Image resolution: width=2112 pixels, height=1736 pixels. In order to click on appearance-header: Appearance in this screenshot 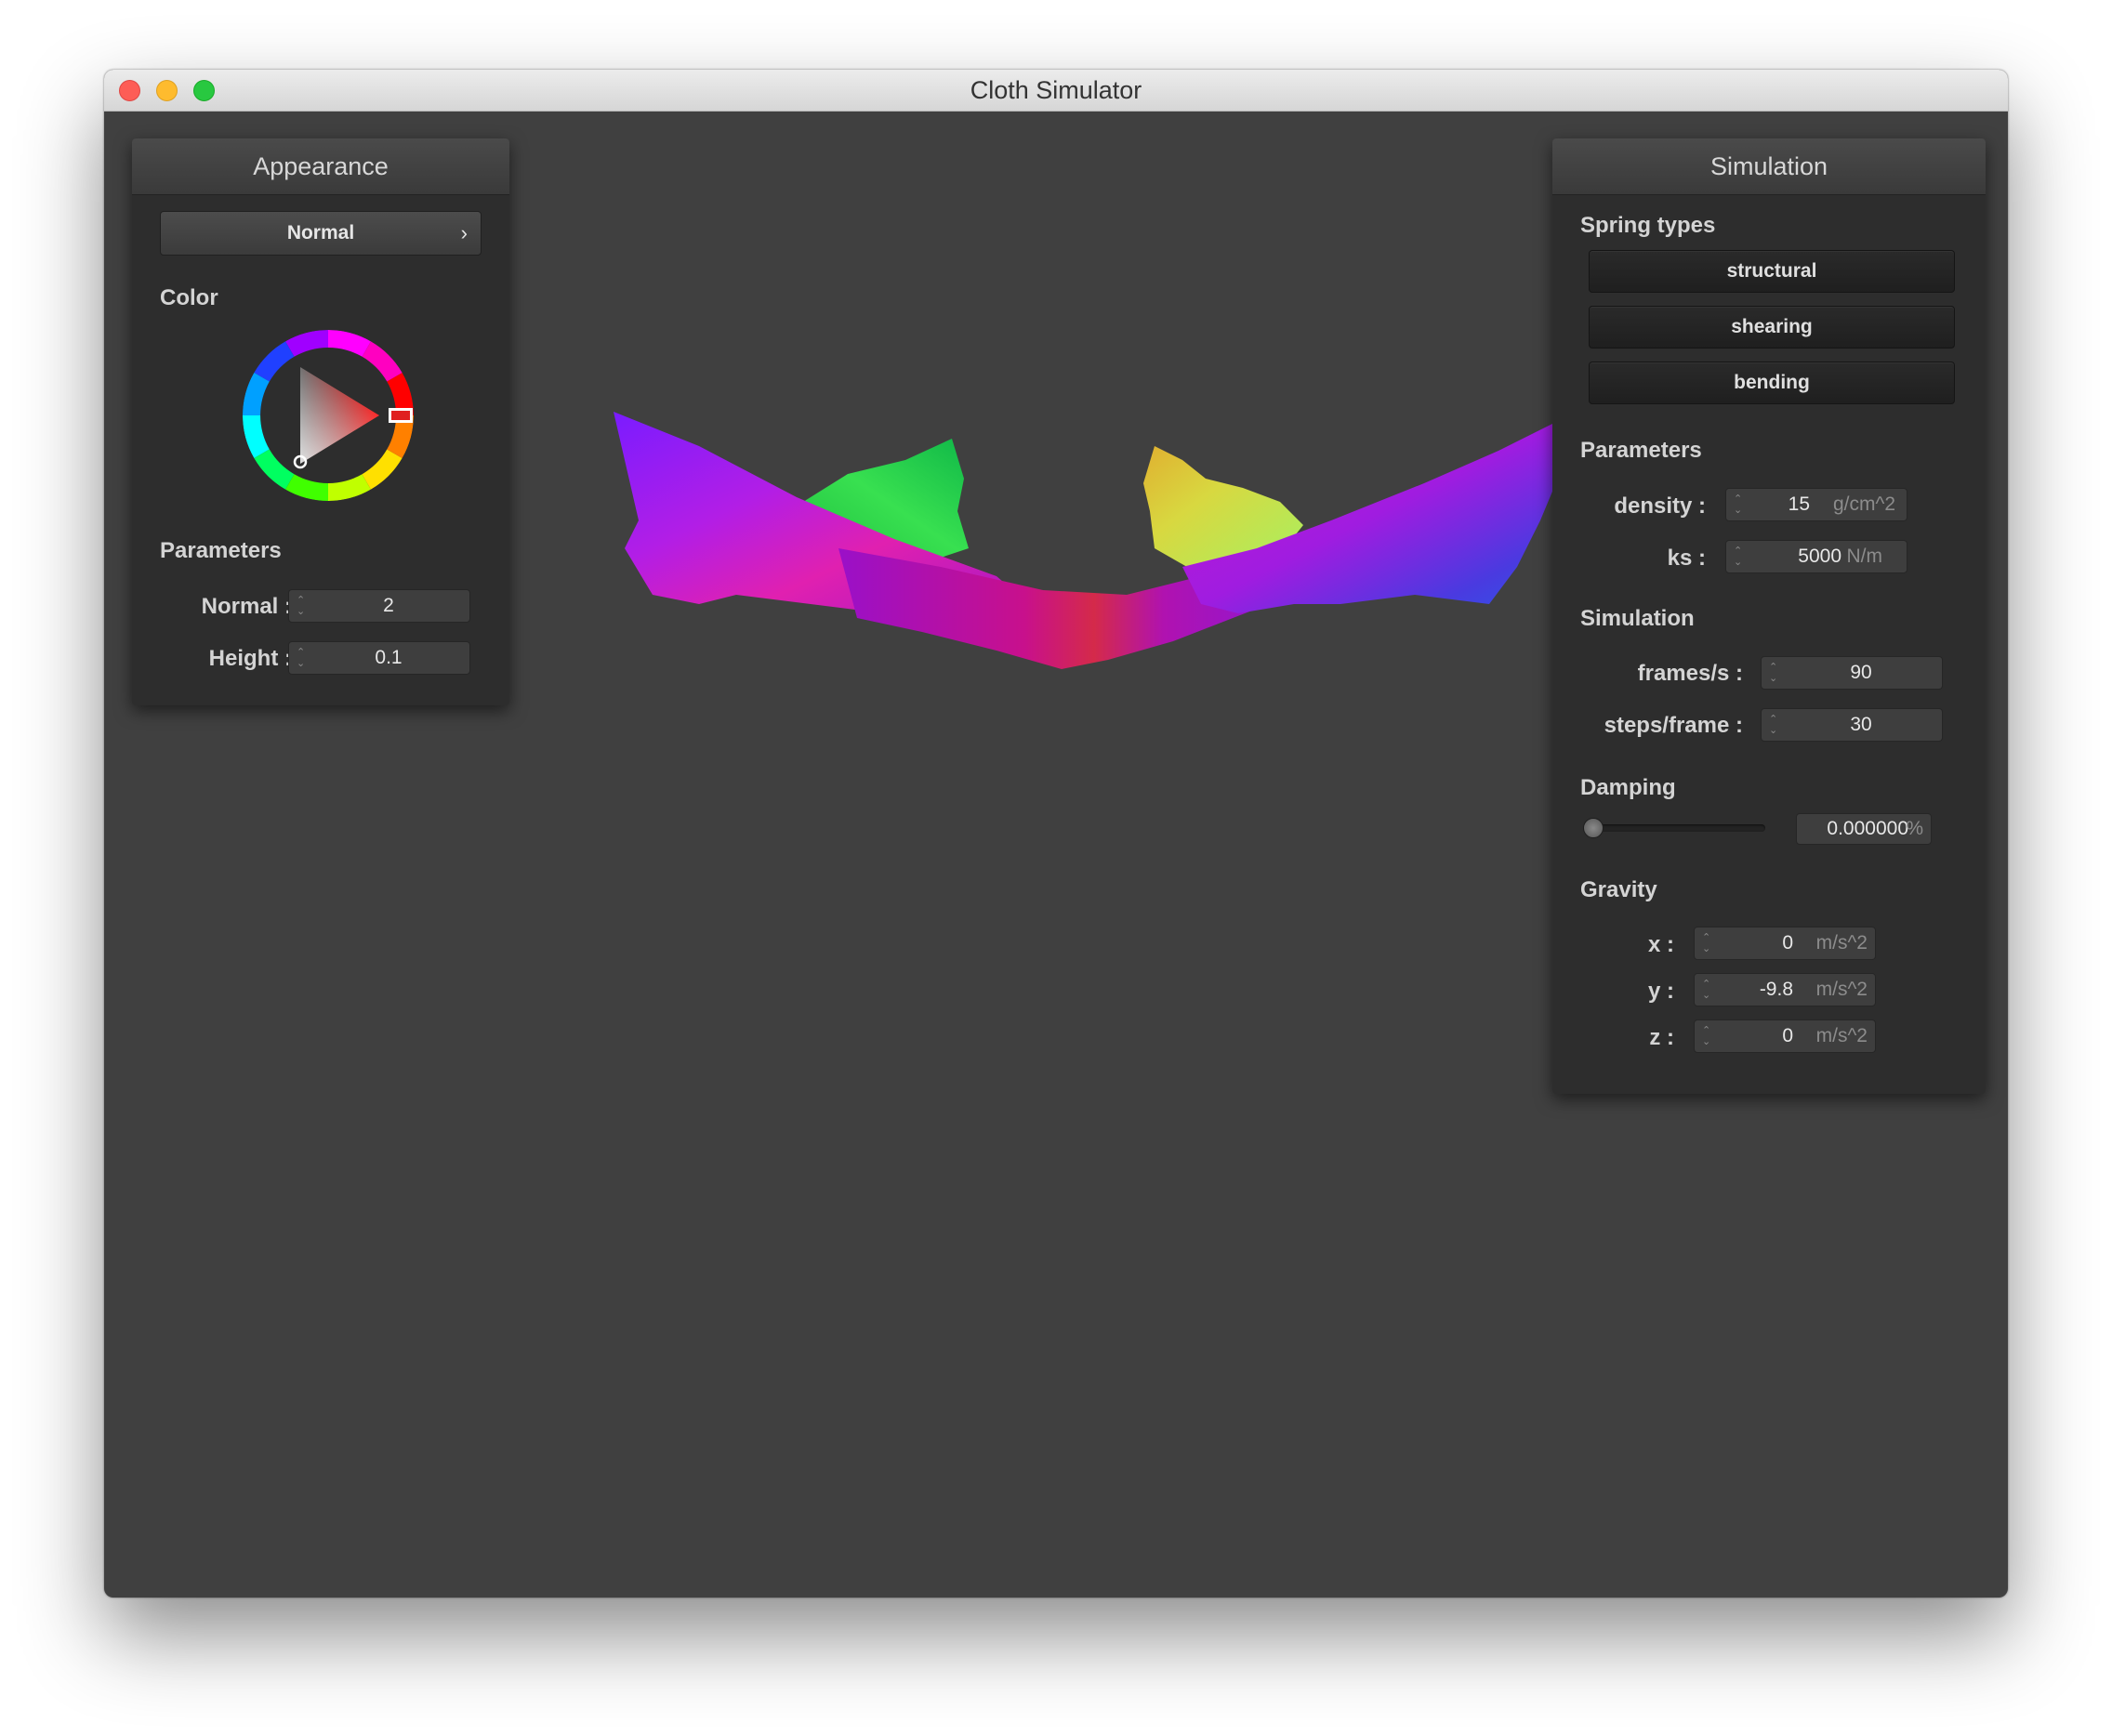, I will do `click(320, 167)`.